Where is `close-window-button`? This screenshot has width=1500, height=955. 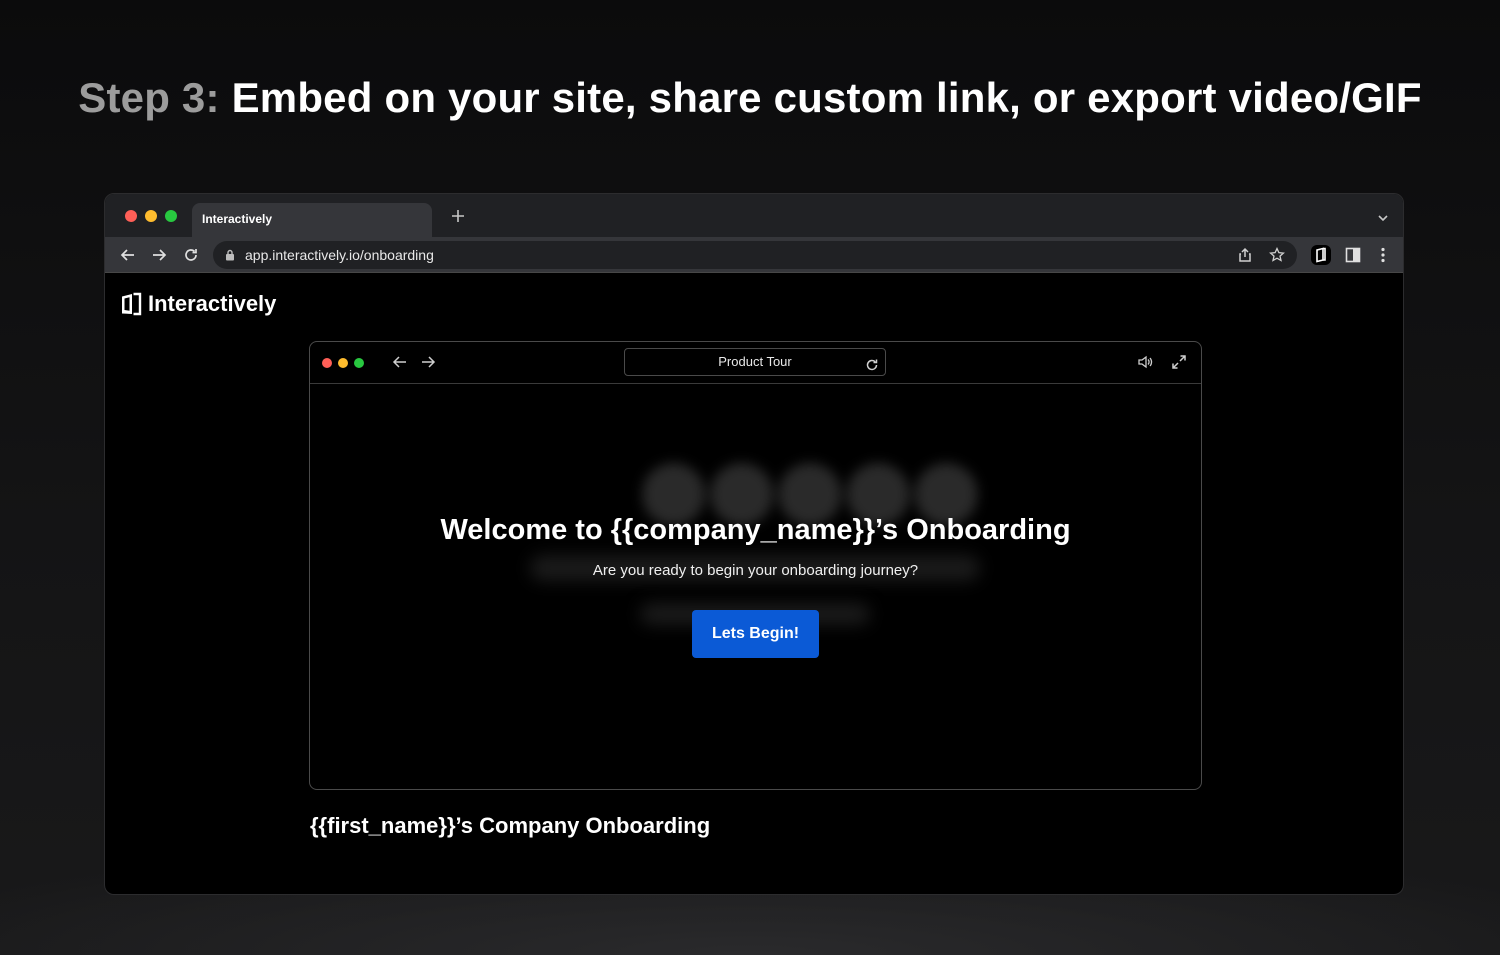
close-window-button is located at coordinates (131, 216).